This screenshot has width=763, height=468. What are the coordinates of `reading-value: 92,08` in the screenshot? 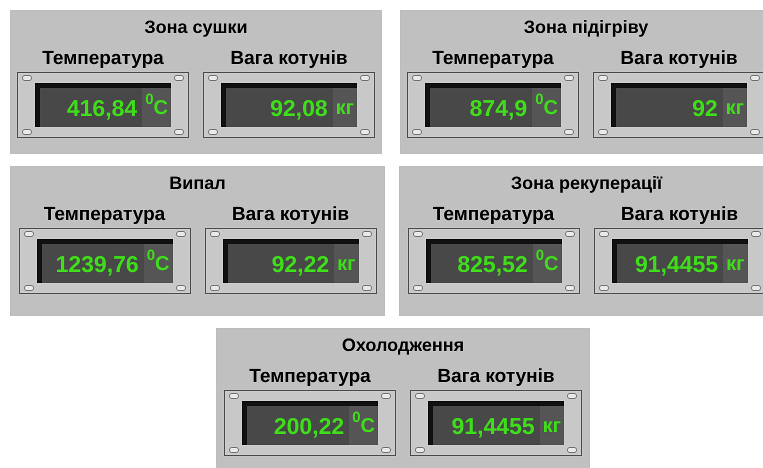 It's located at (299, 108).